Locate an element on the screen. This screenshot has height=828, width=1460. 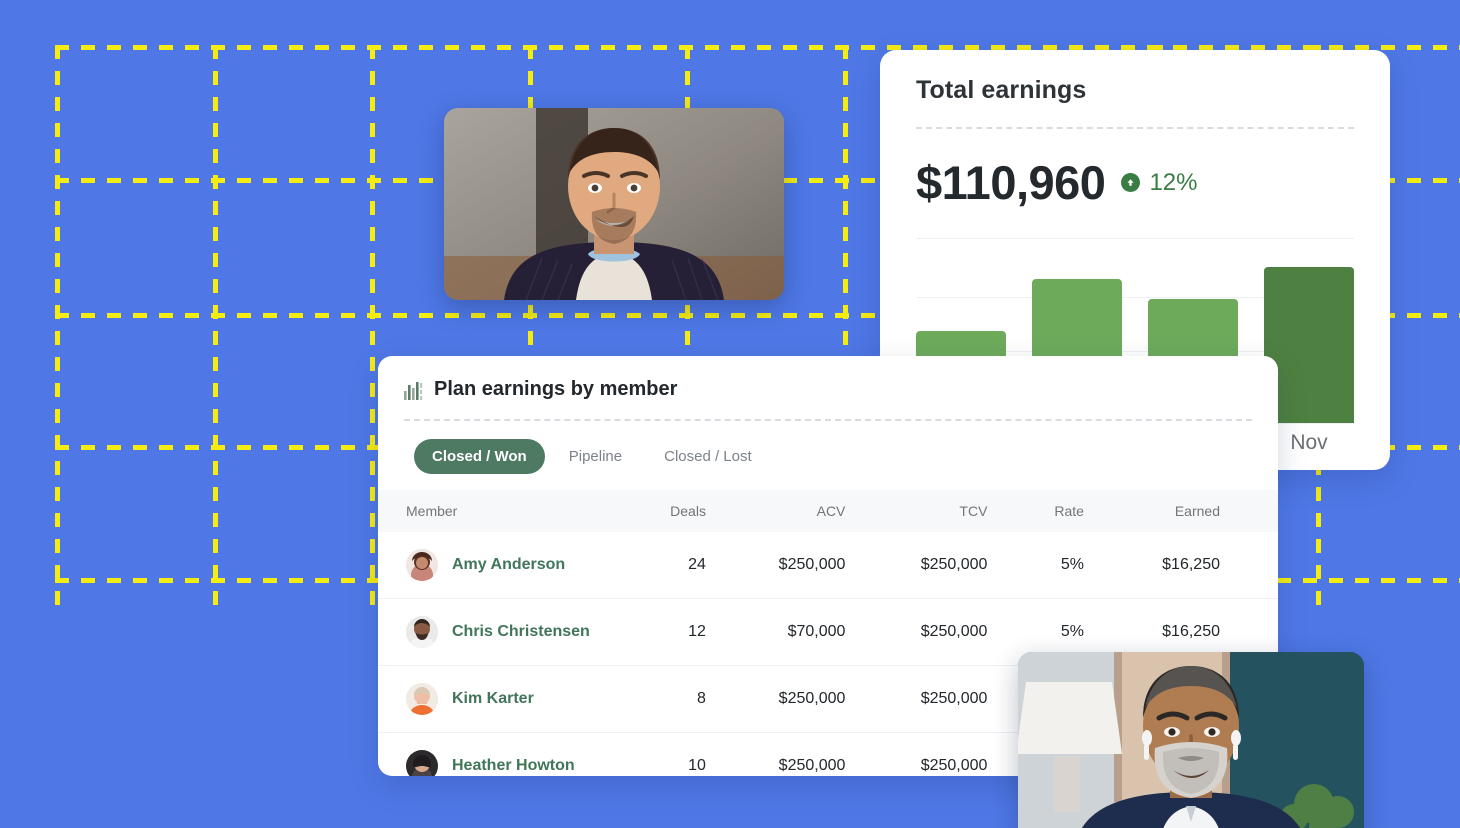
total-earnings-delta-value: 12% is located at coordinates (1173, 182).